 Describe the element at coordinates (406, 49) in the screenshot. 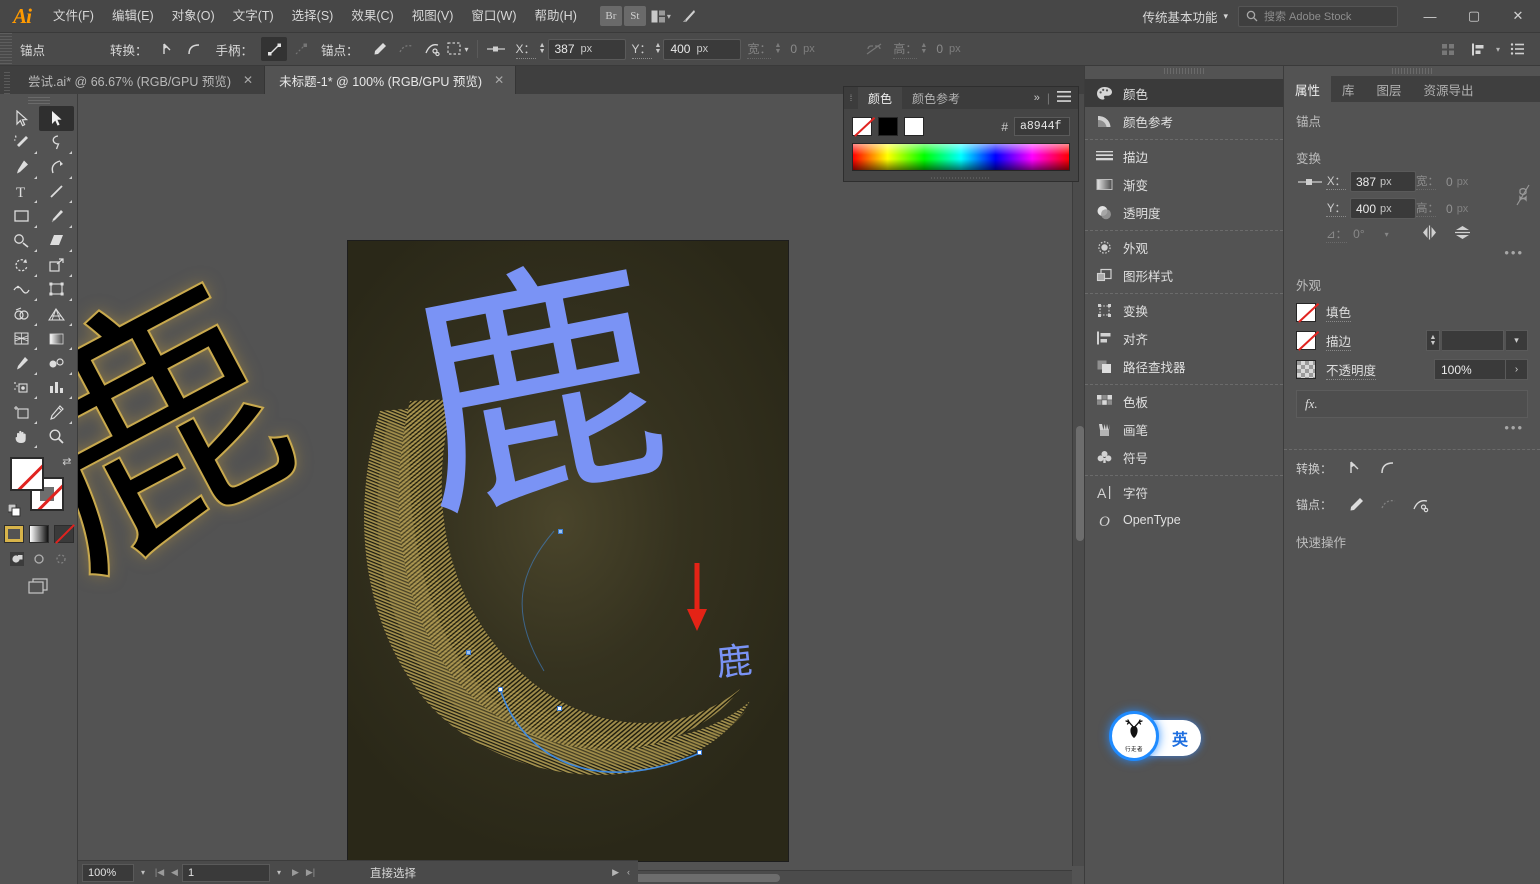

I see `connect-anchor-icon` at that location.